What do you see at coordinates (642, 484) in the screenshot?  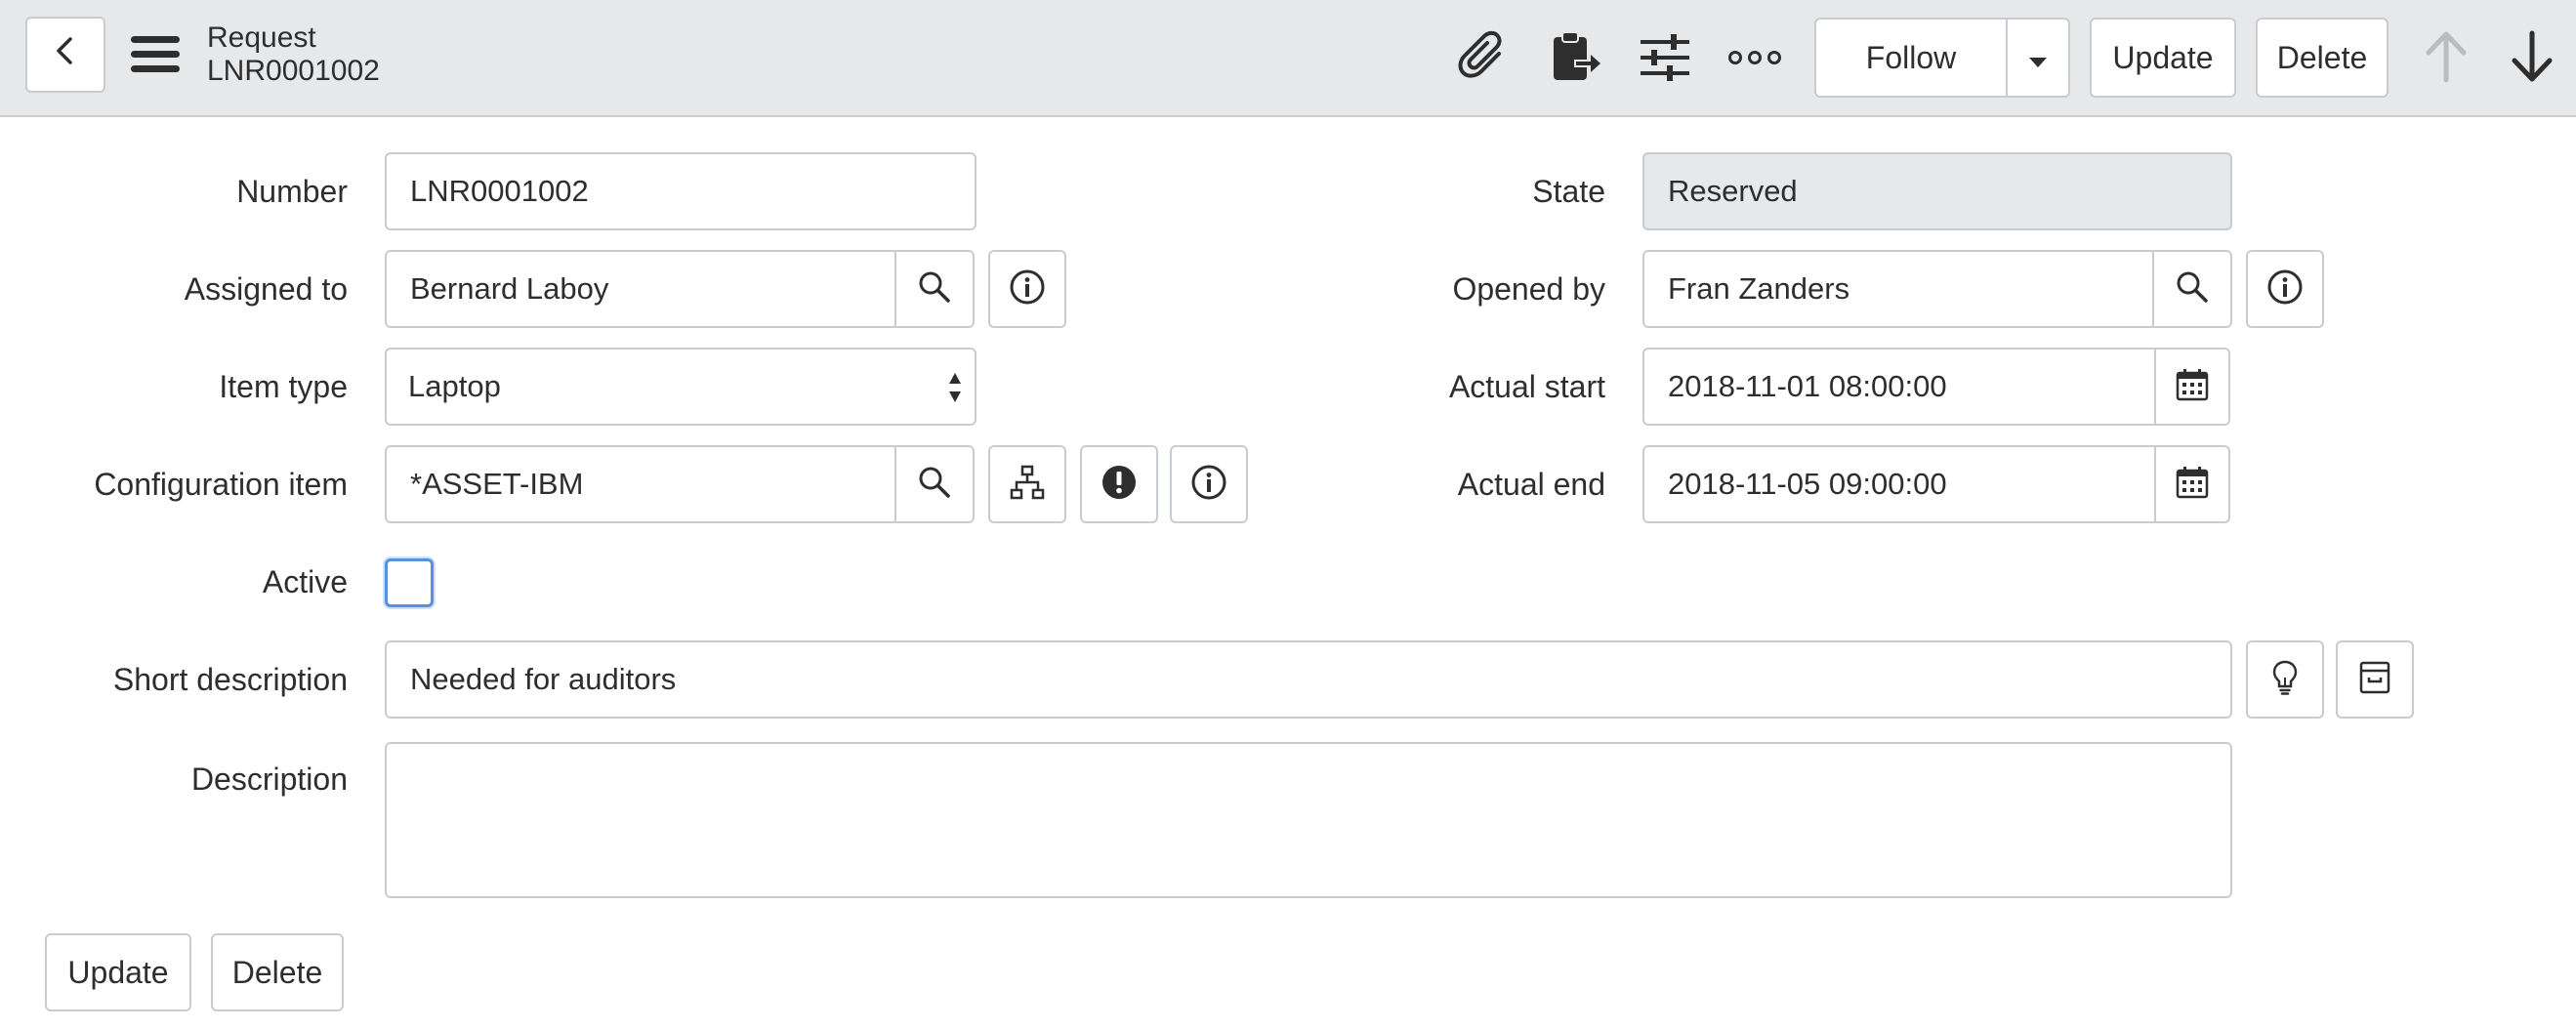 I see `configuration-item-field: *ASSET-IBM` at bounding box center [642, 484].